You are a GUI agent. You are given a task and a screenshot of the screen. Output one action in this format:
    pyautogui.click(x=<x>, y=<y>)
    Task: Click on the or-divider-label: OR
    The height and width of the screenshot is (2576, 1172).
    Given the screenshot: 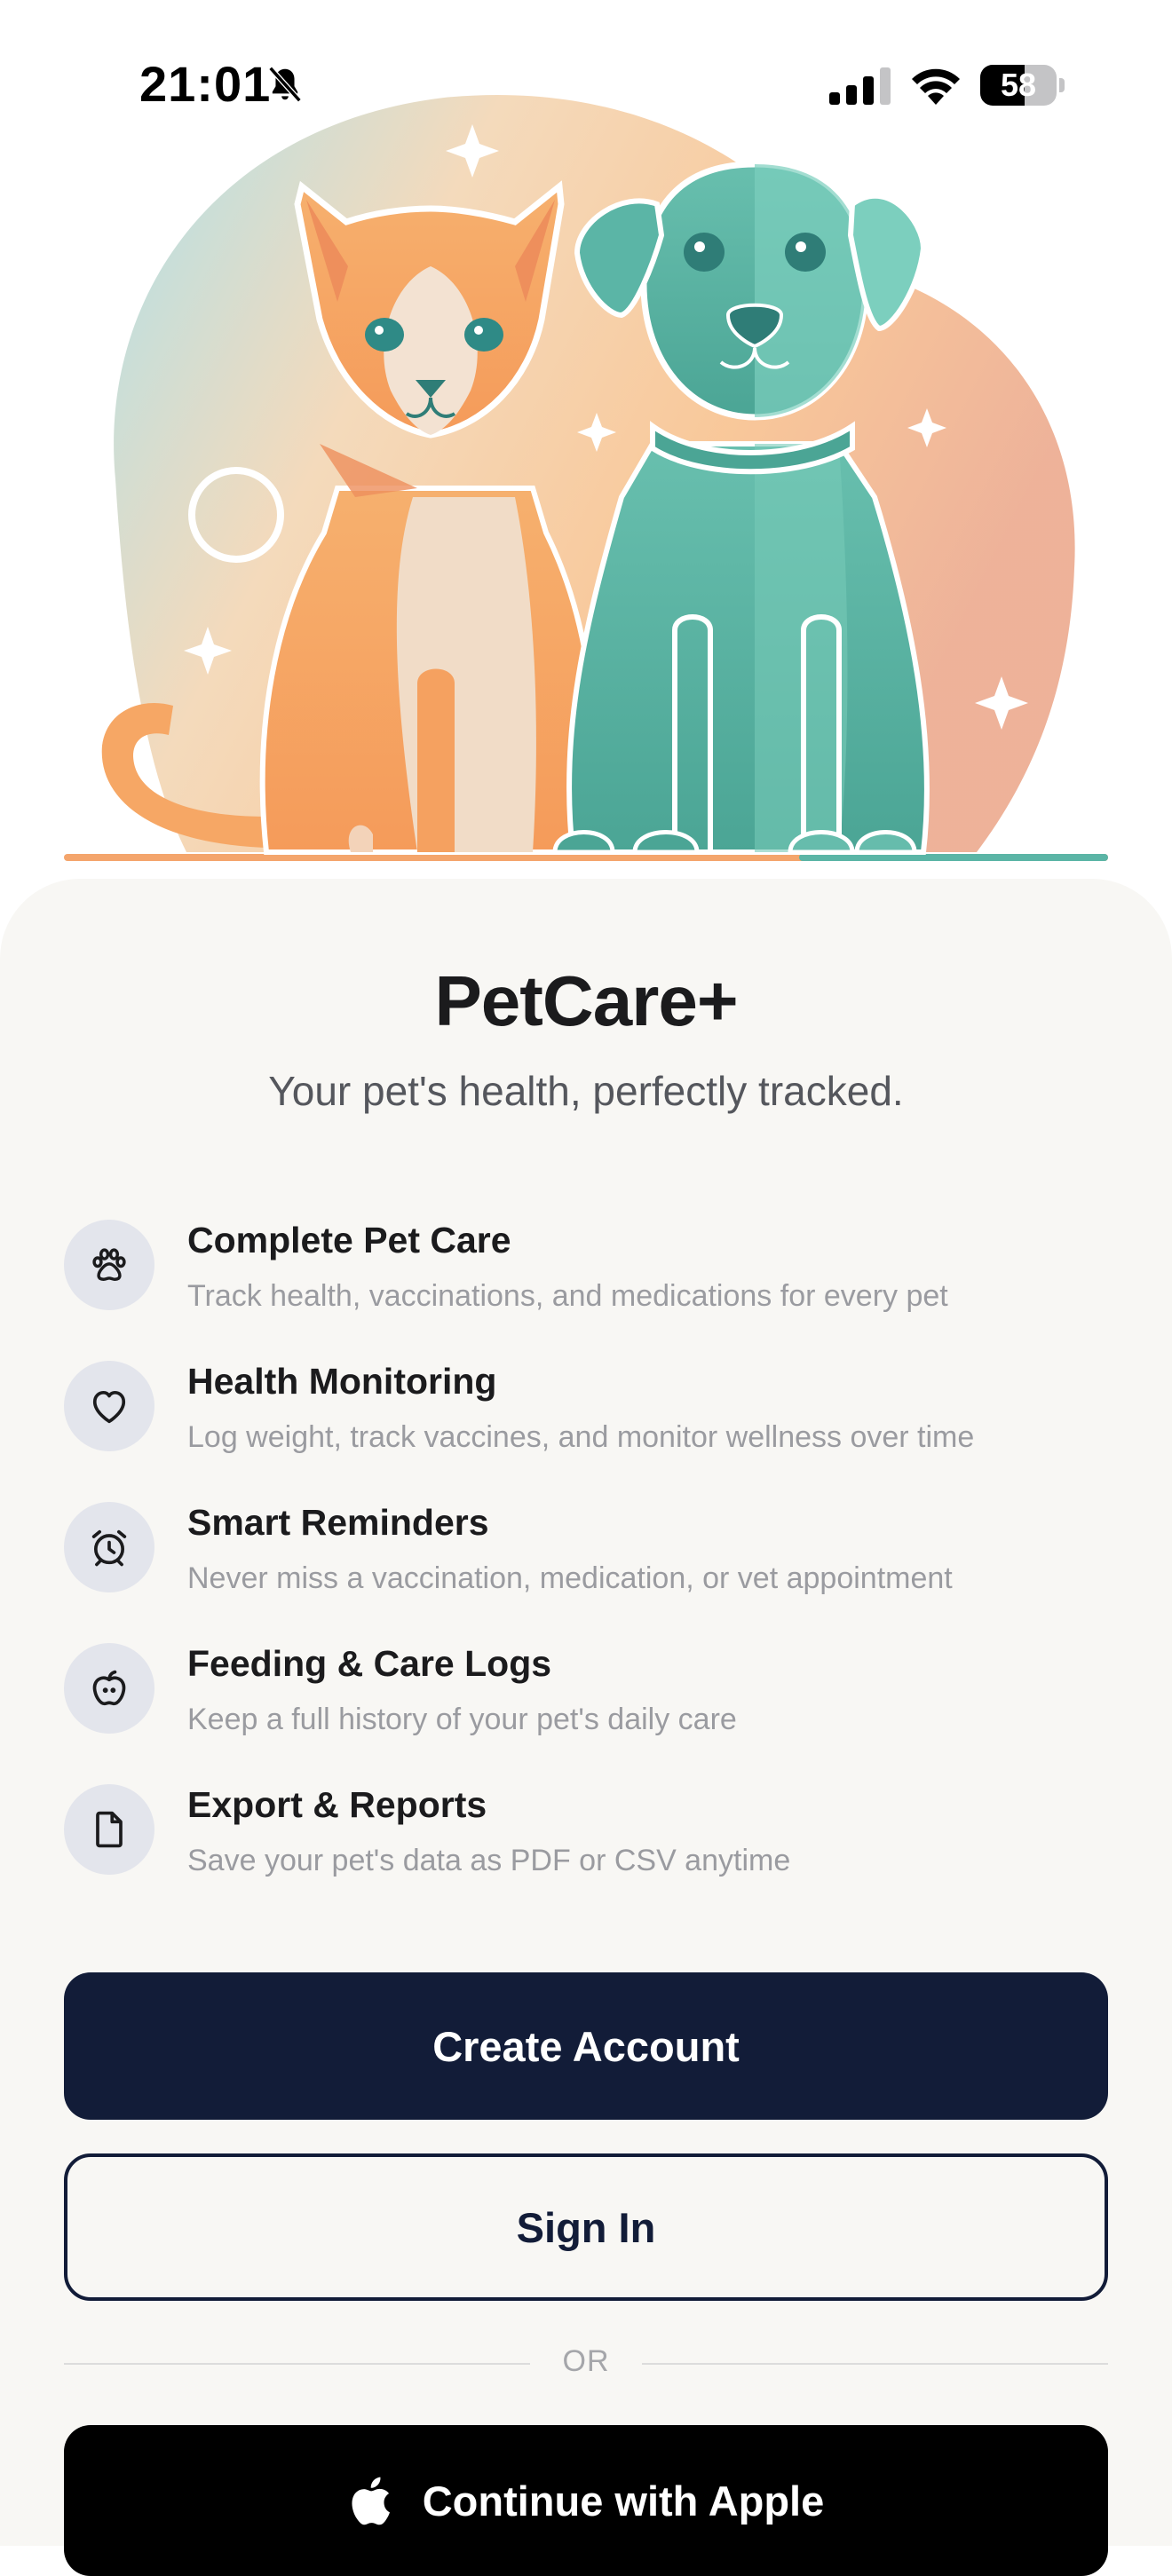 What is the action you would take?
    pyautogui.click(x=586, y=2361)
    